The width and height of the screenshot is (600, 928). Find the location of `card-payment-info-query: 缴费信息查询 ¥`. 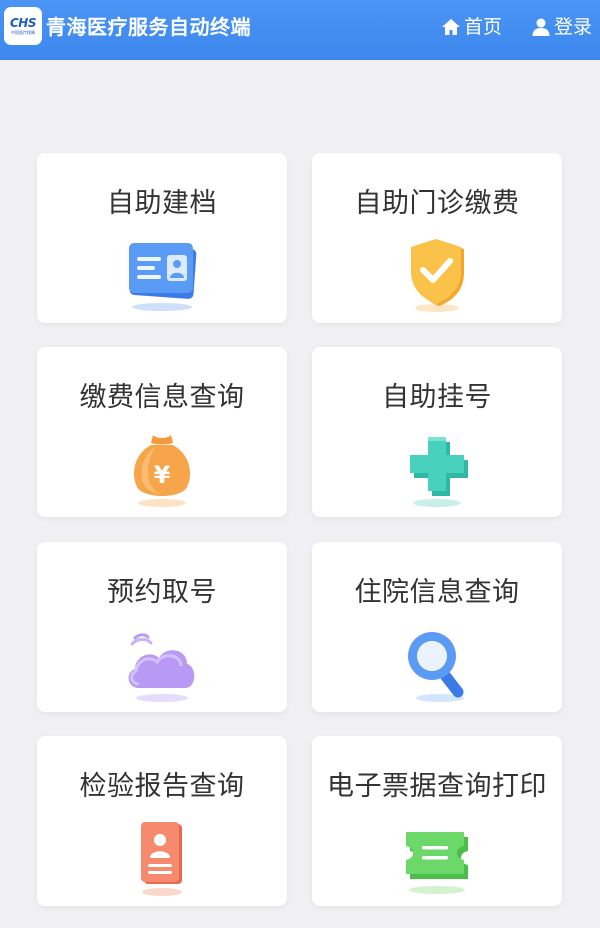

card-payment-info-query: 缴费信息查询 ¥ is located at coordinates (162, 432).